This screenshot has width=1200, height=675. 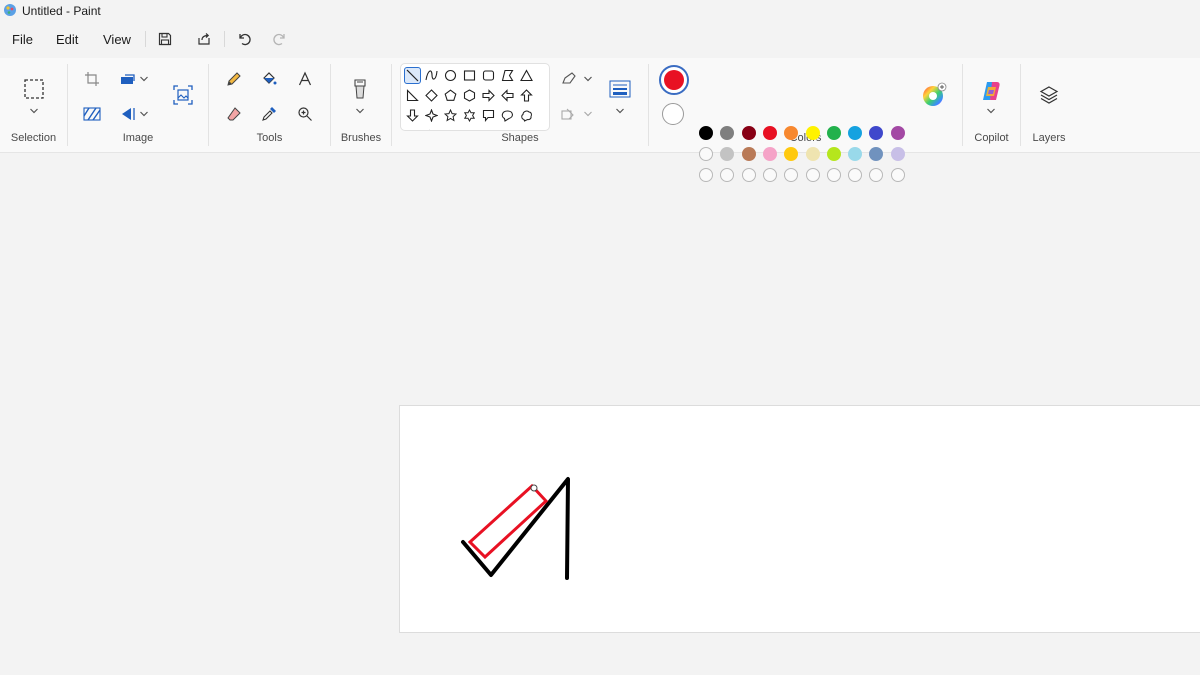 I want to click on curve-shape-icon, so click(x=431, y=75).